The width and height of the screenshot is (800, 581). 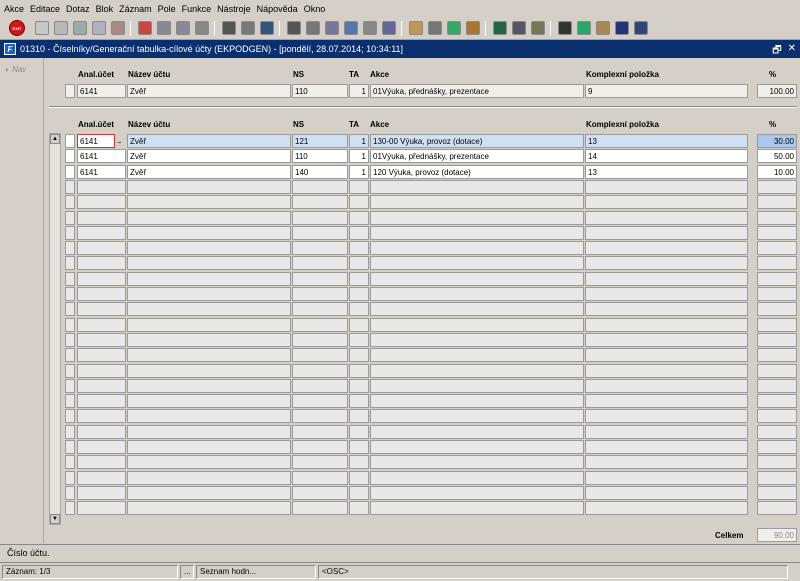 What do you see at coordinates (370, 28) in the screenshot?
I see `list-icon` at bounding box center [370, 28].